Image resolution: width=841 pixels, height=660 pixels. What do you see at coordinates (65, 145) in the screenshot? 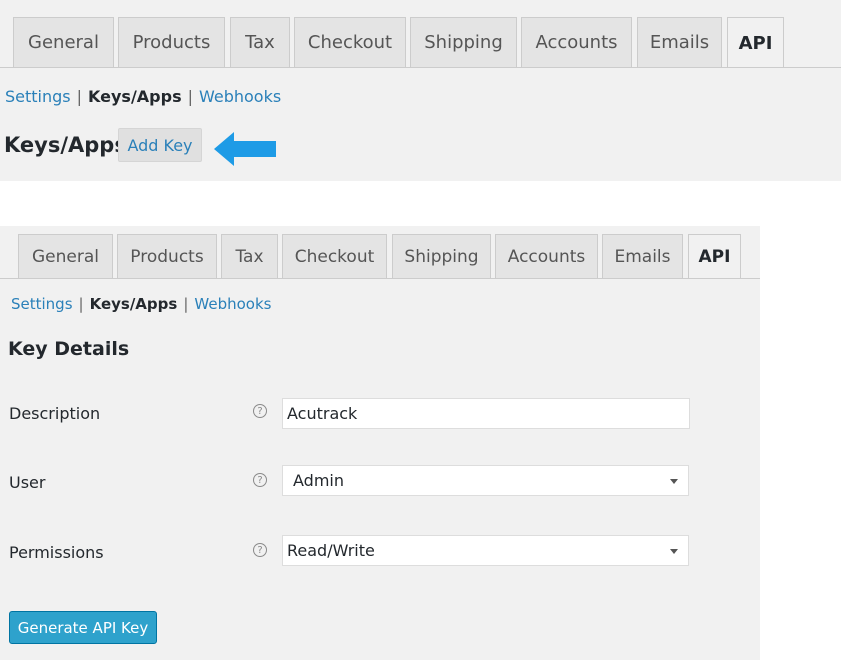
I see `page-title: Keys/Apps` at bounding box center [65, 145].